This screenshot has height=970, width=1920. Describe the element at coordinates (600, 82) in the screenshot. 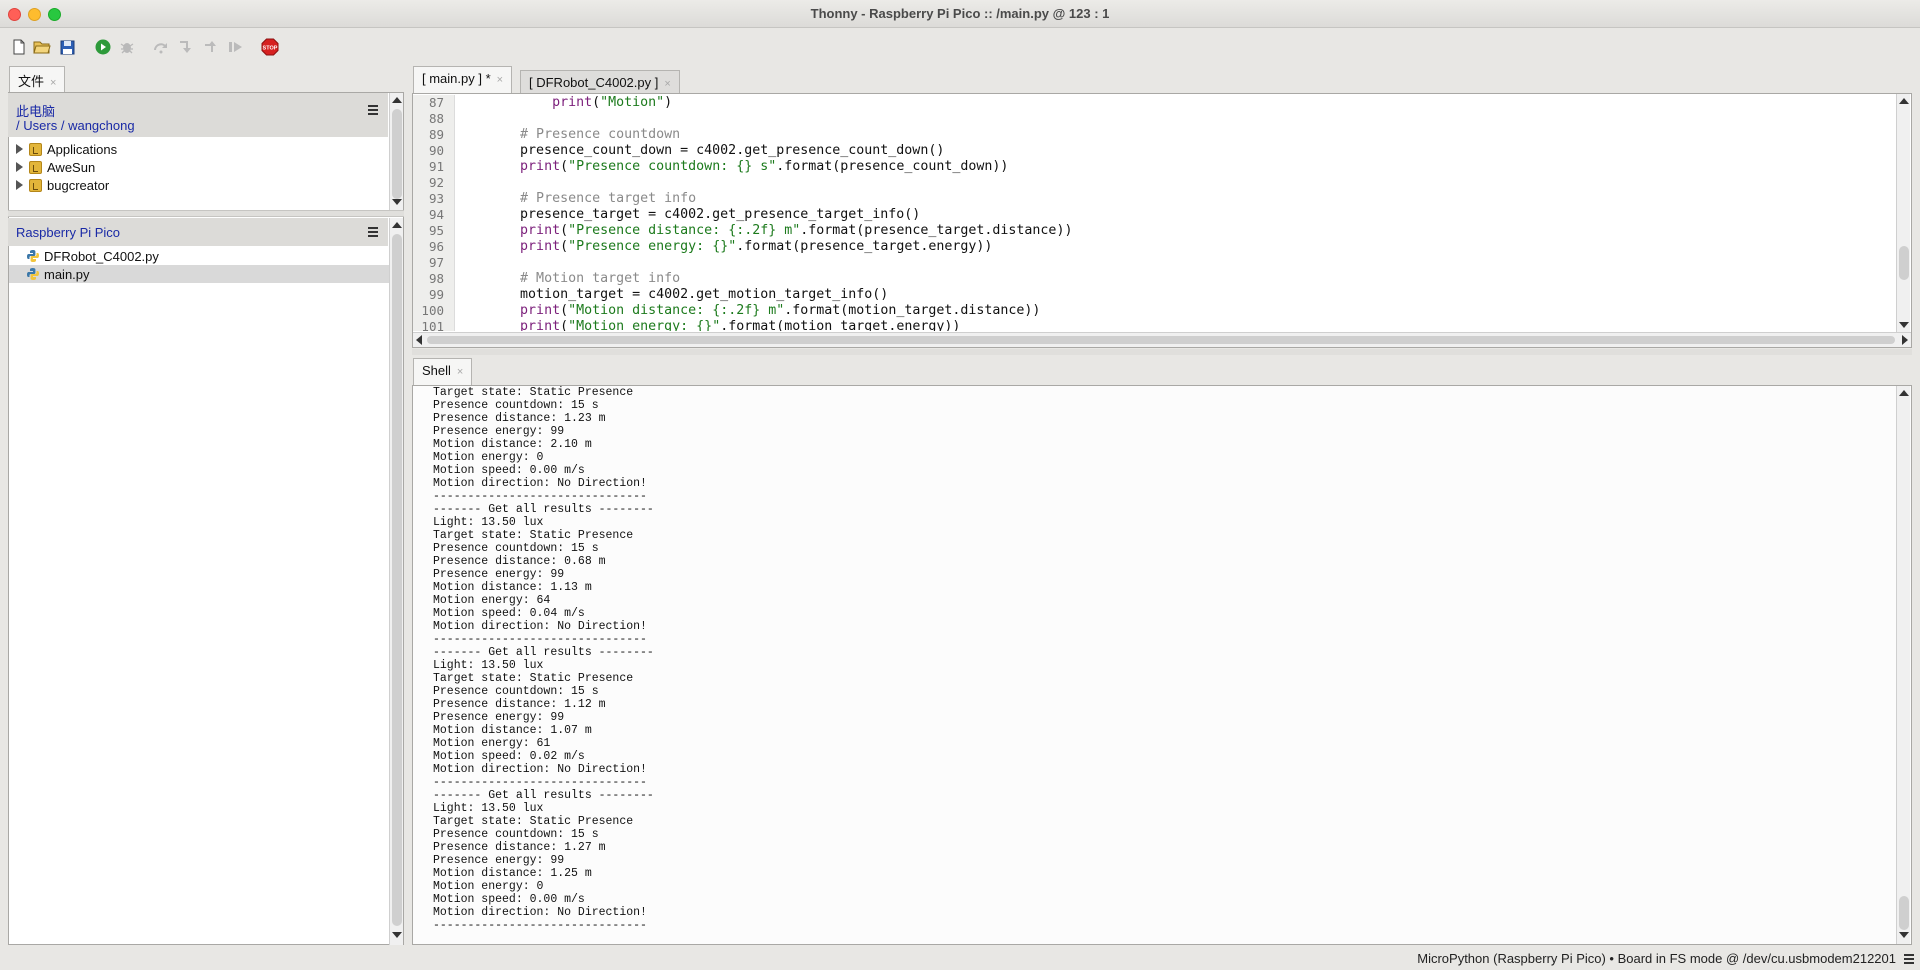

I see `tab-dfrobot: [ DFRobot_C4002.py ] ×` at that location.